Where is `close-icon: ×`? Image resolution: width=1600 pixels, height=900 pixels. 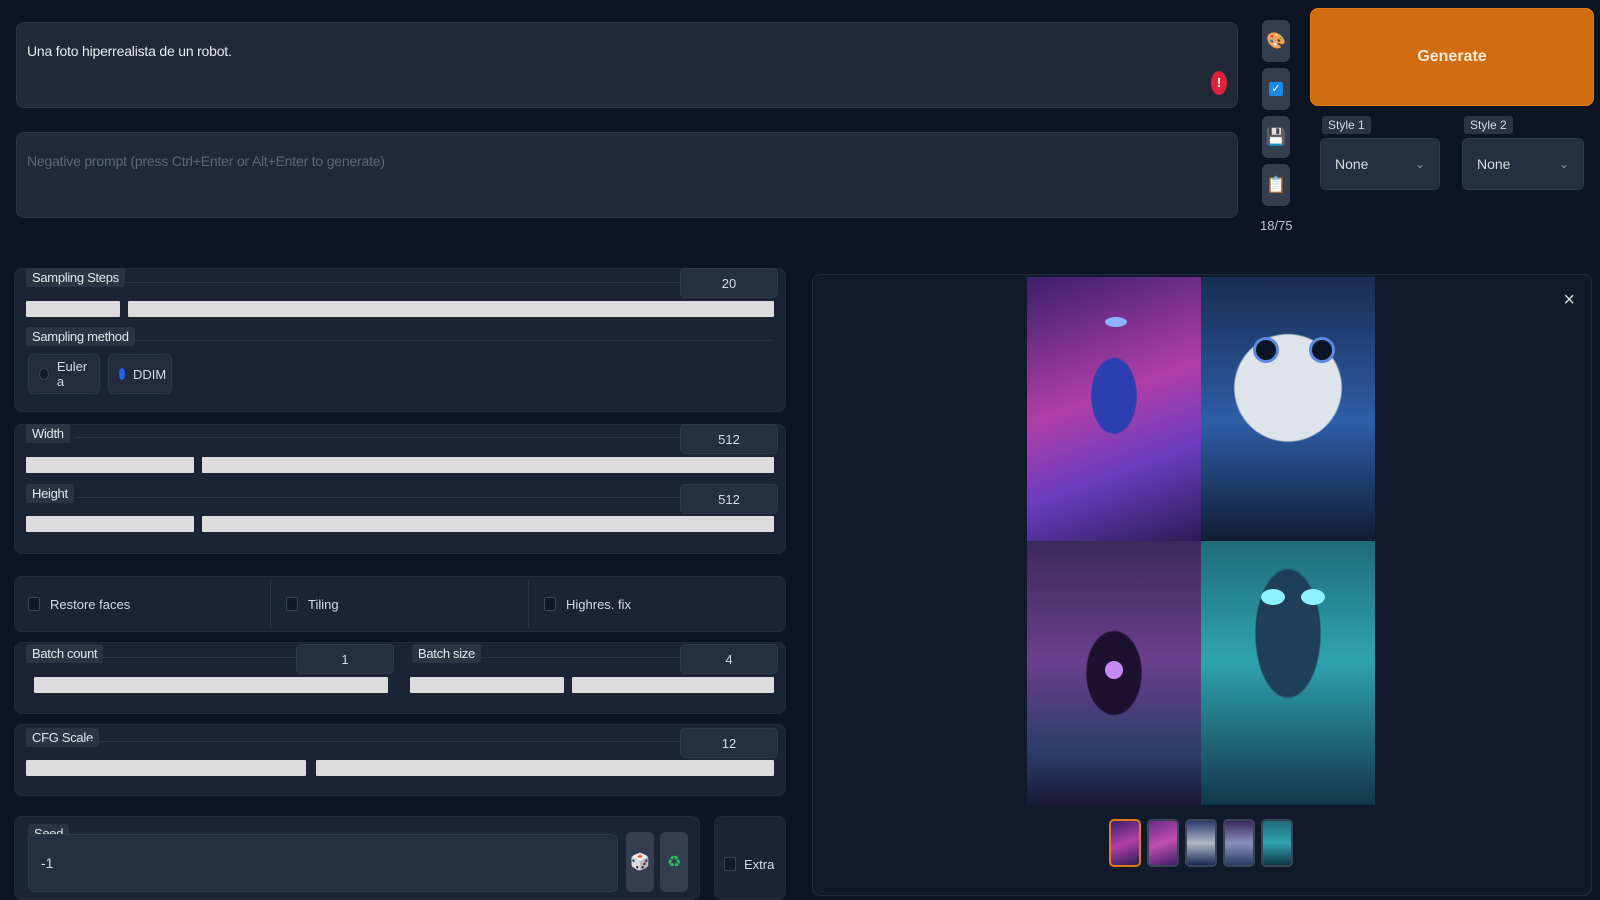 close-icon: × is located at coordinates (1569, 300).